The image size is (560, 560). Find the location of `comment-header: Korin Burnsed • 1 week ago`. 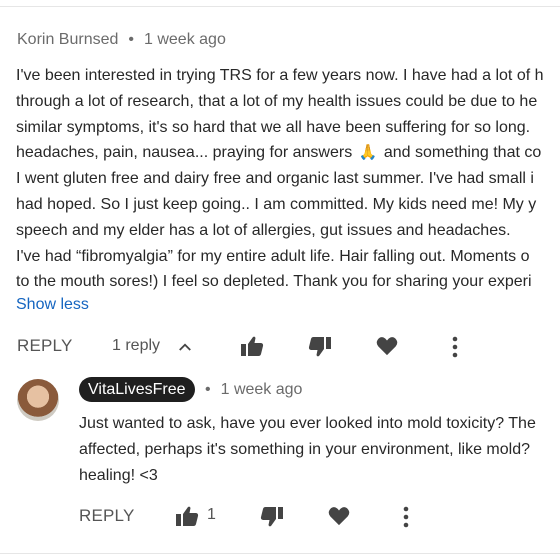

comment-header: Korin Burnsed • 1 week ago is located at coordinates (121, 40).